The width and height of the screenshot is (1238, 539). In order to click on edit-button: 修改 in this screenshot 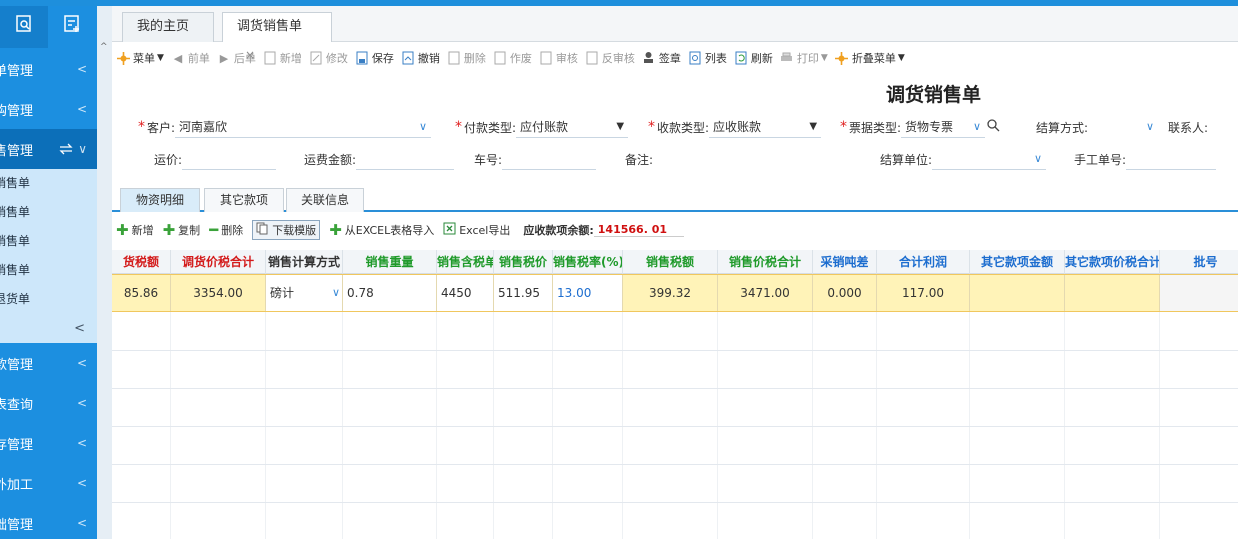, I will do `click(328, 58)`.